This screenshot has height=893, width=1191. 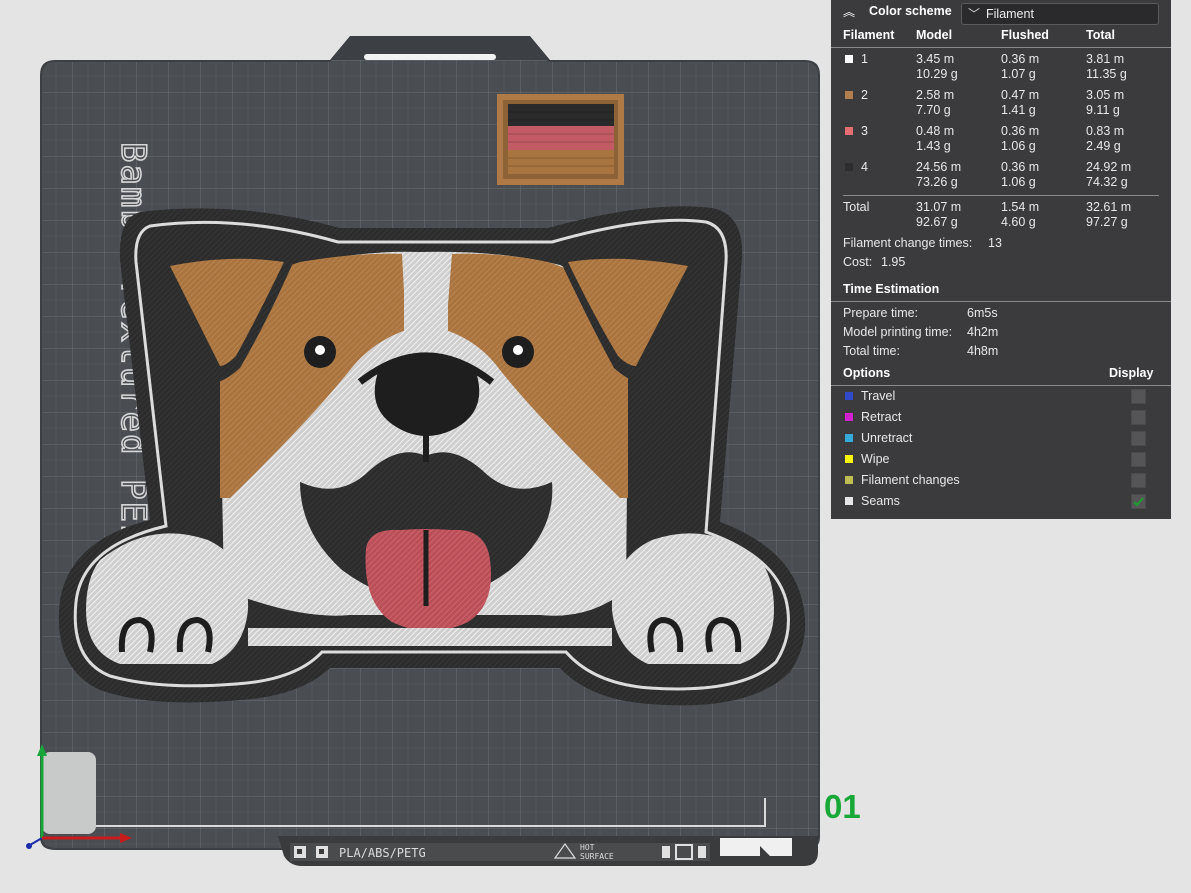 What do you see at coordinates (1109, 167) in the screenshot?
I see `total-length: 24.92 m` at bounding box center [1109, 167].